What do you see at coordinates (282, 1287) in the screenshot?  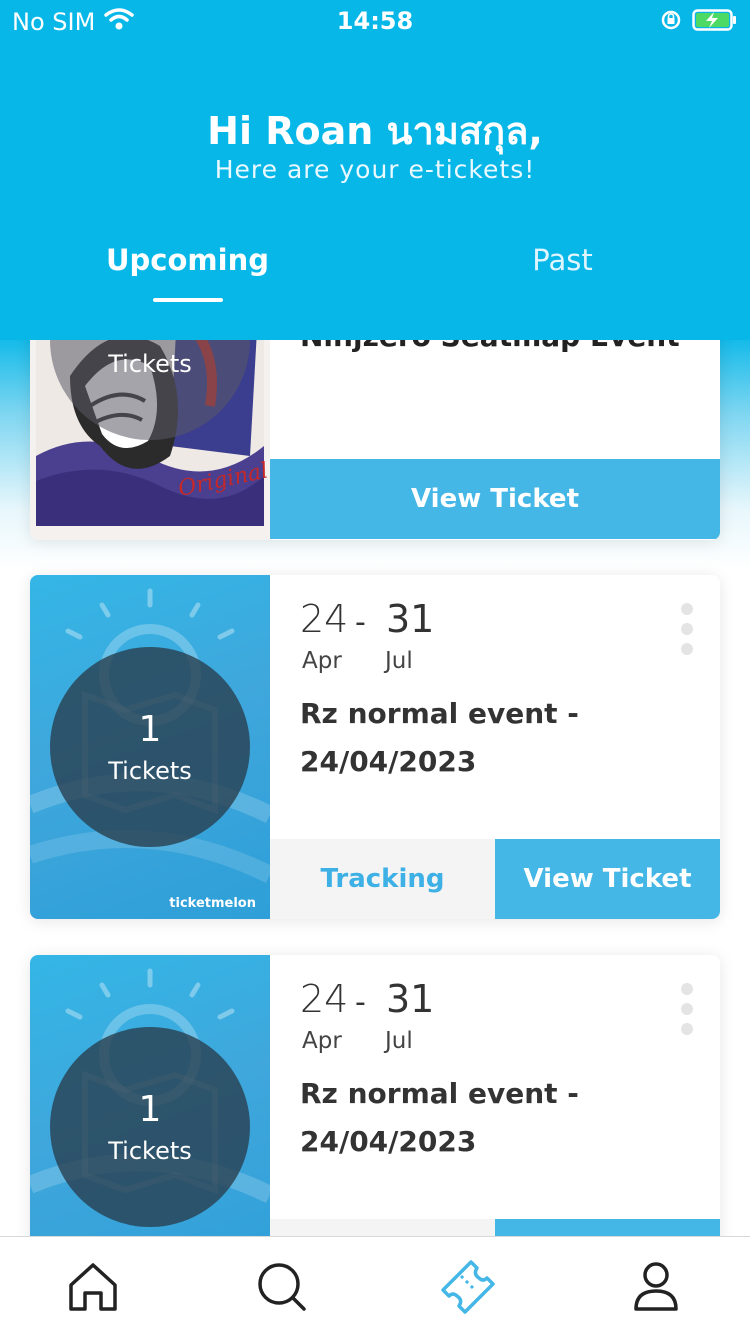 I see `search-icon` at bounding box center [282, 1287].